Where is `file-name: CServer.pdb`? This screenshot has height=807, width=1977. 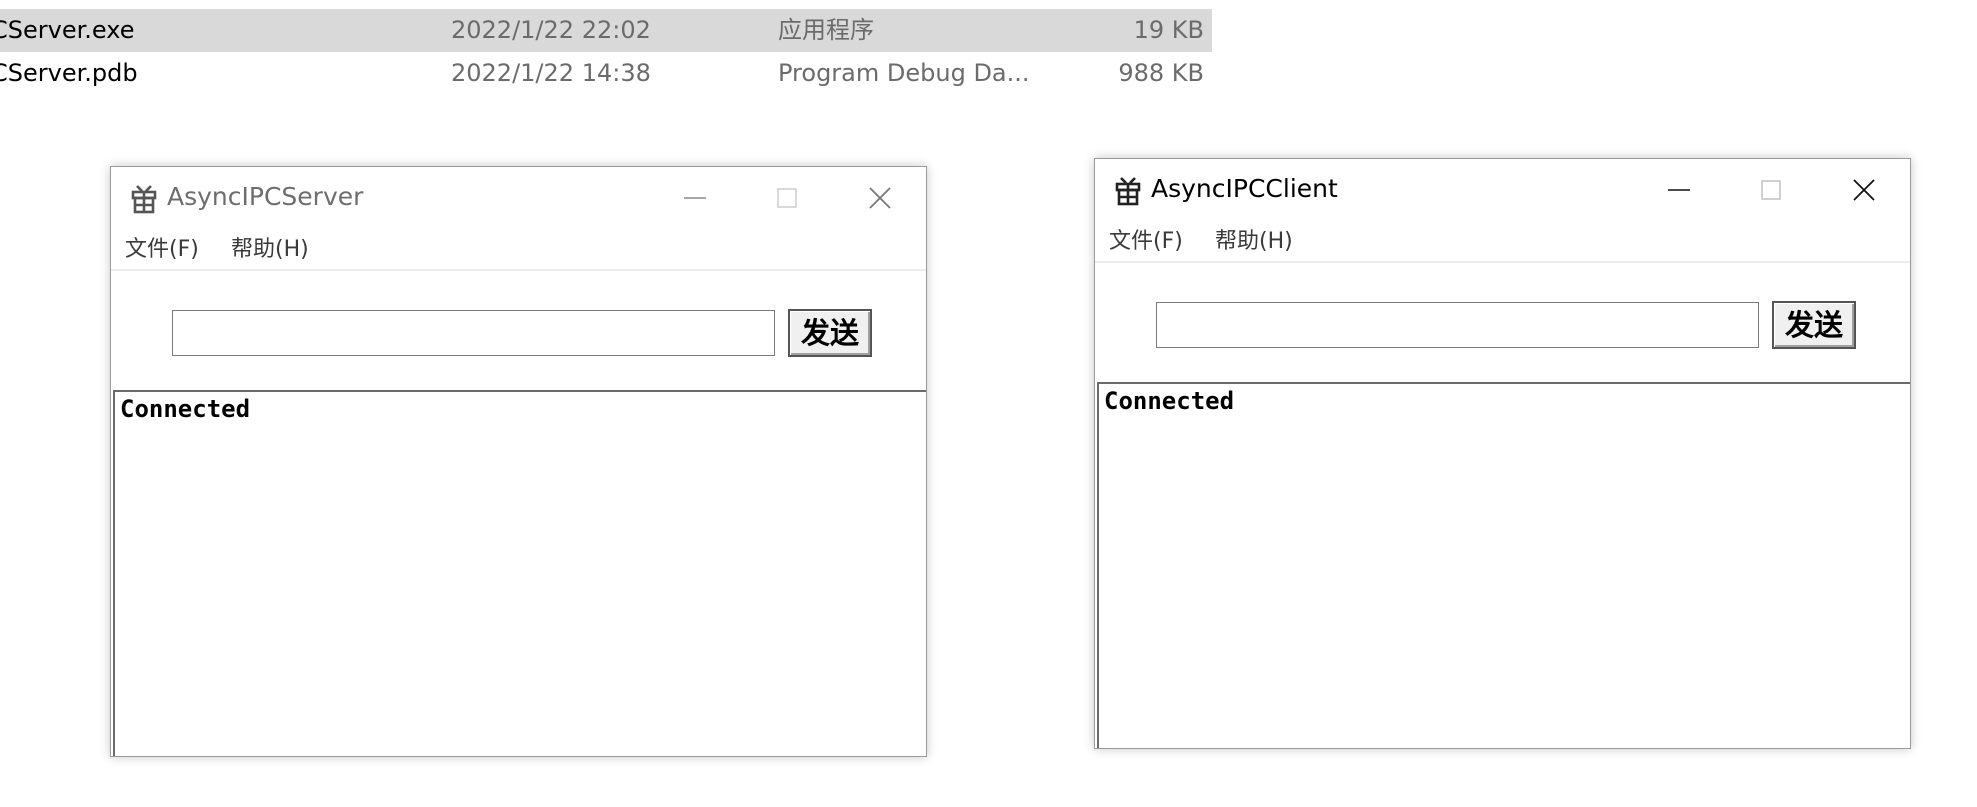
file-name: CServer.pdb is located at coordinates (69, 73).